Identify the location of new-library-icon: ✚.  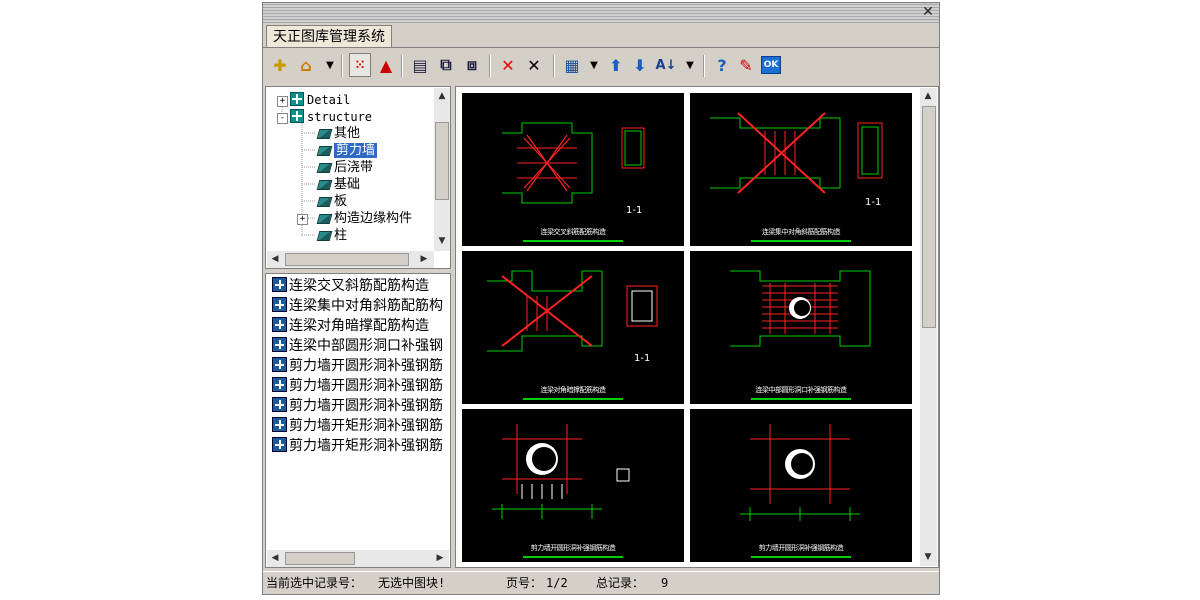
(280, 65).